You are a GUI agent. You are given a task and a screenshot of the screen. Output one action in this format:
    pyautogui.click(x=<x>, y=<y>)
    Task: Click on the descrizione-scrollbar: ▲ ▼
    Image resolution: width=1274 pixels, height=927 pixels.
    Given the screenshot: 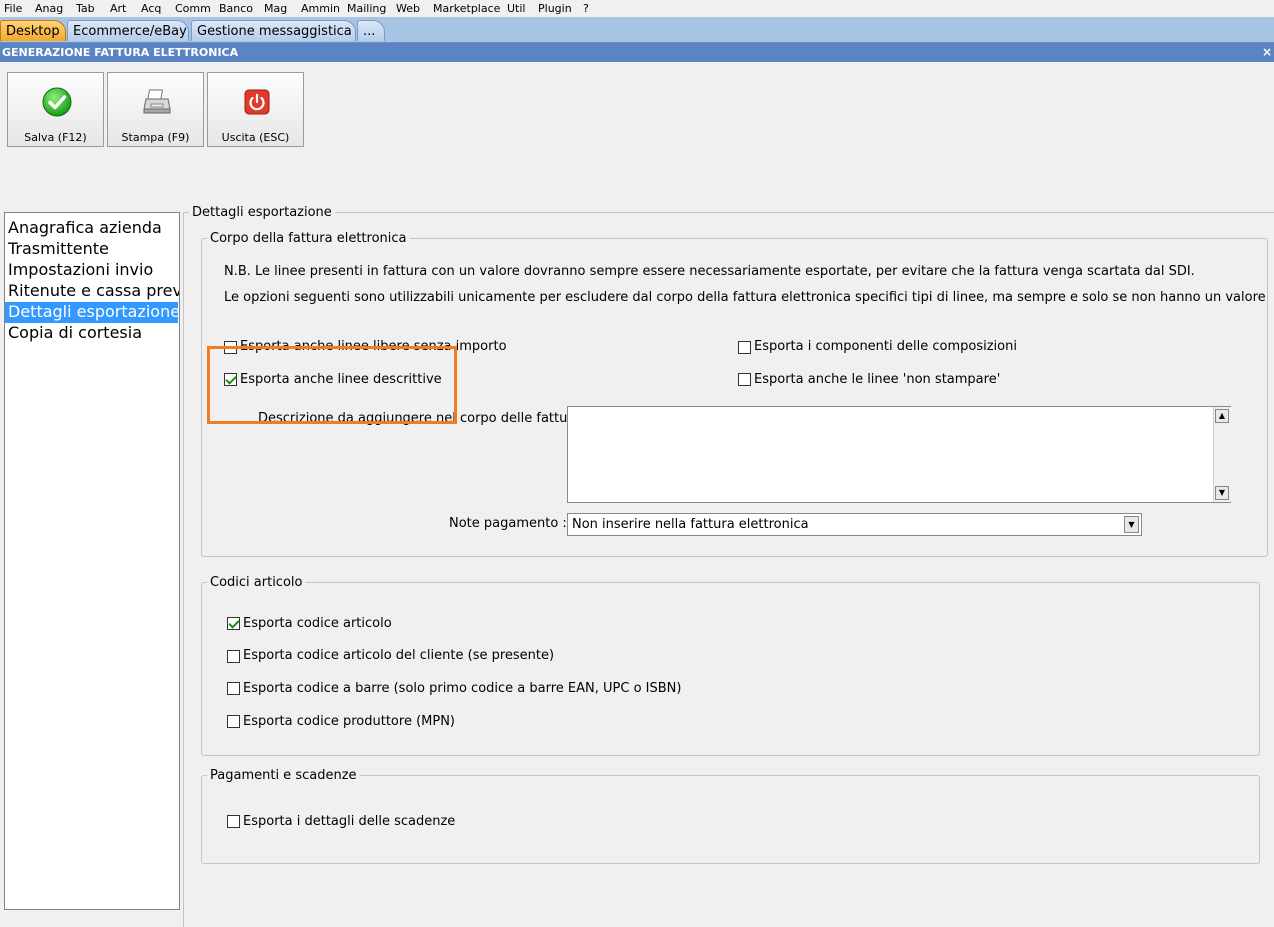 What is the action you would take?
    pyautogui.click(x=1222, y=454)
    